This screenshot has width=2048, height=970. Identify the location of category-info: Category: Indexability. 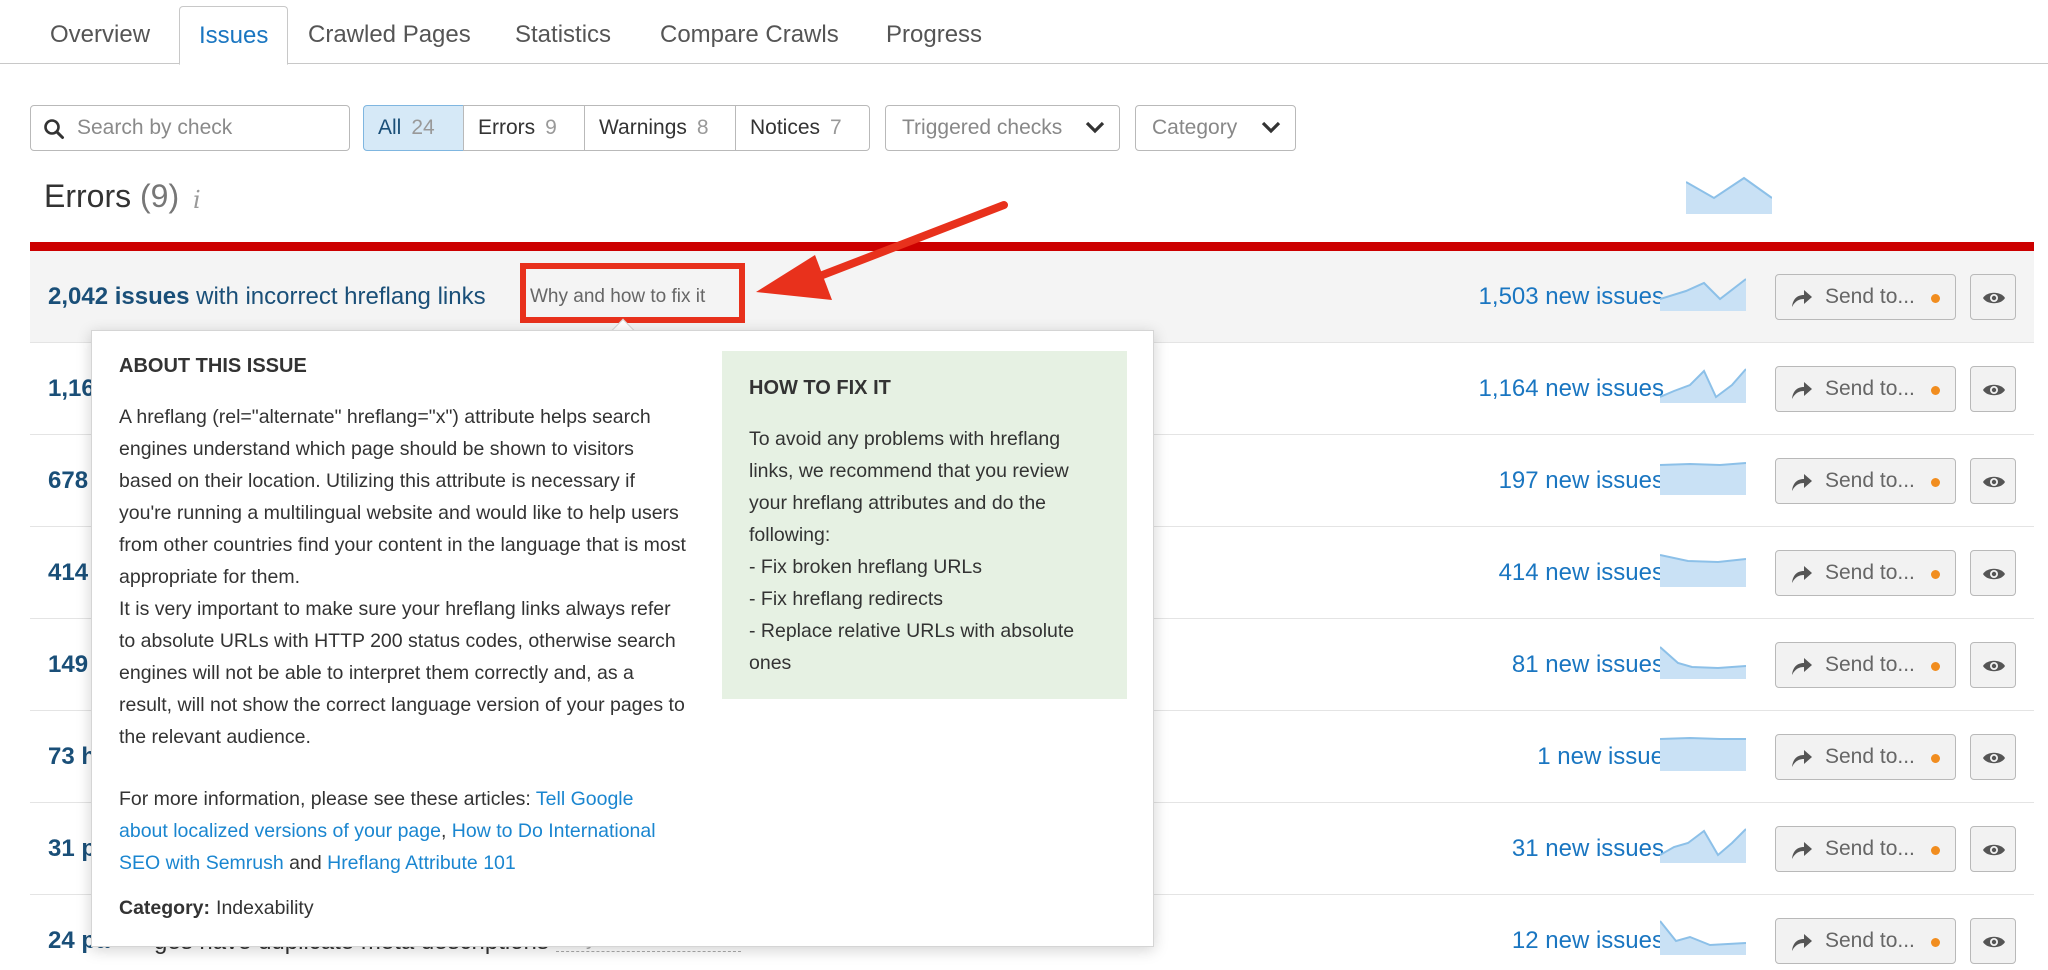
(216, 908).